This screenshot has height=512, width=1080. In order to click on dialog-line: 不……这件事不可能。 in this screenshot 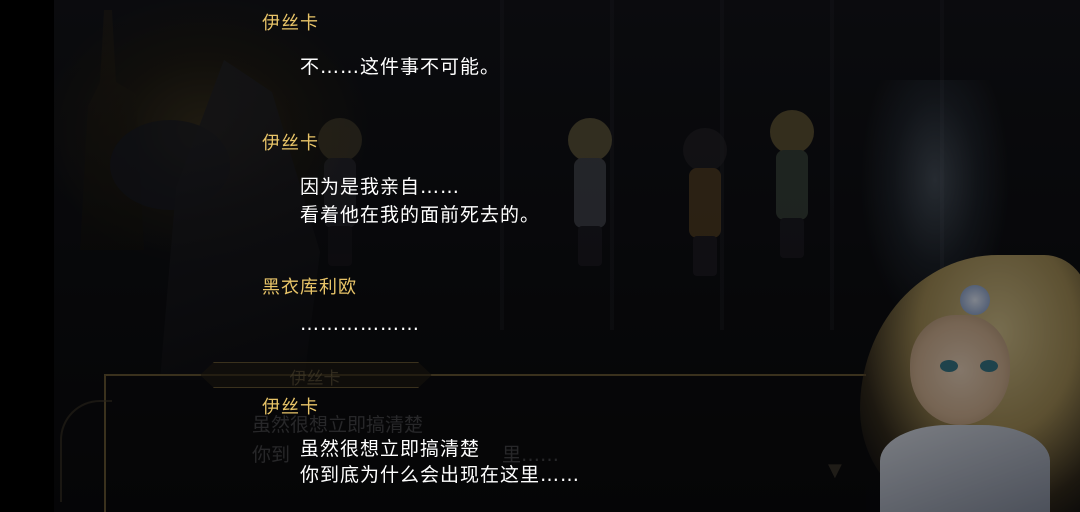, I will do `click(400, 67)`.